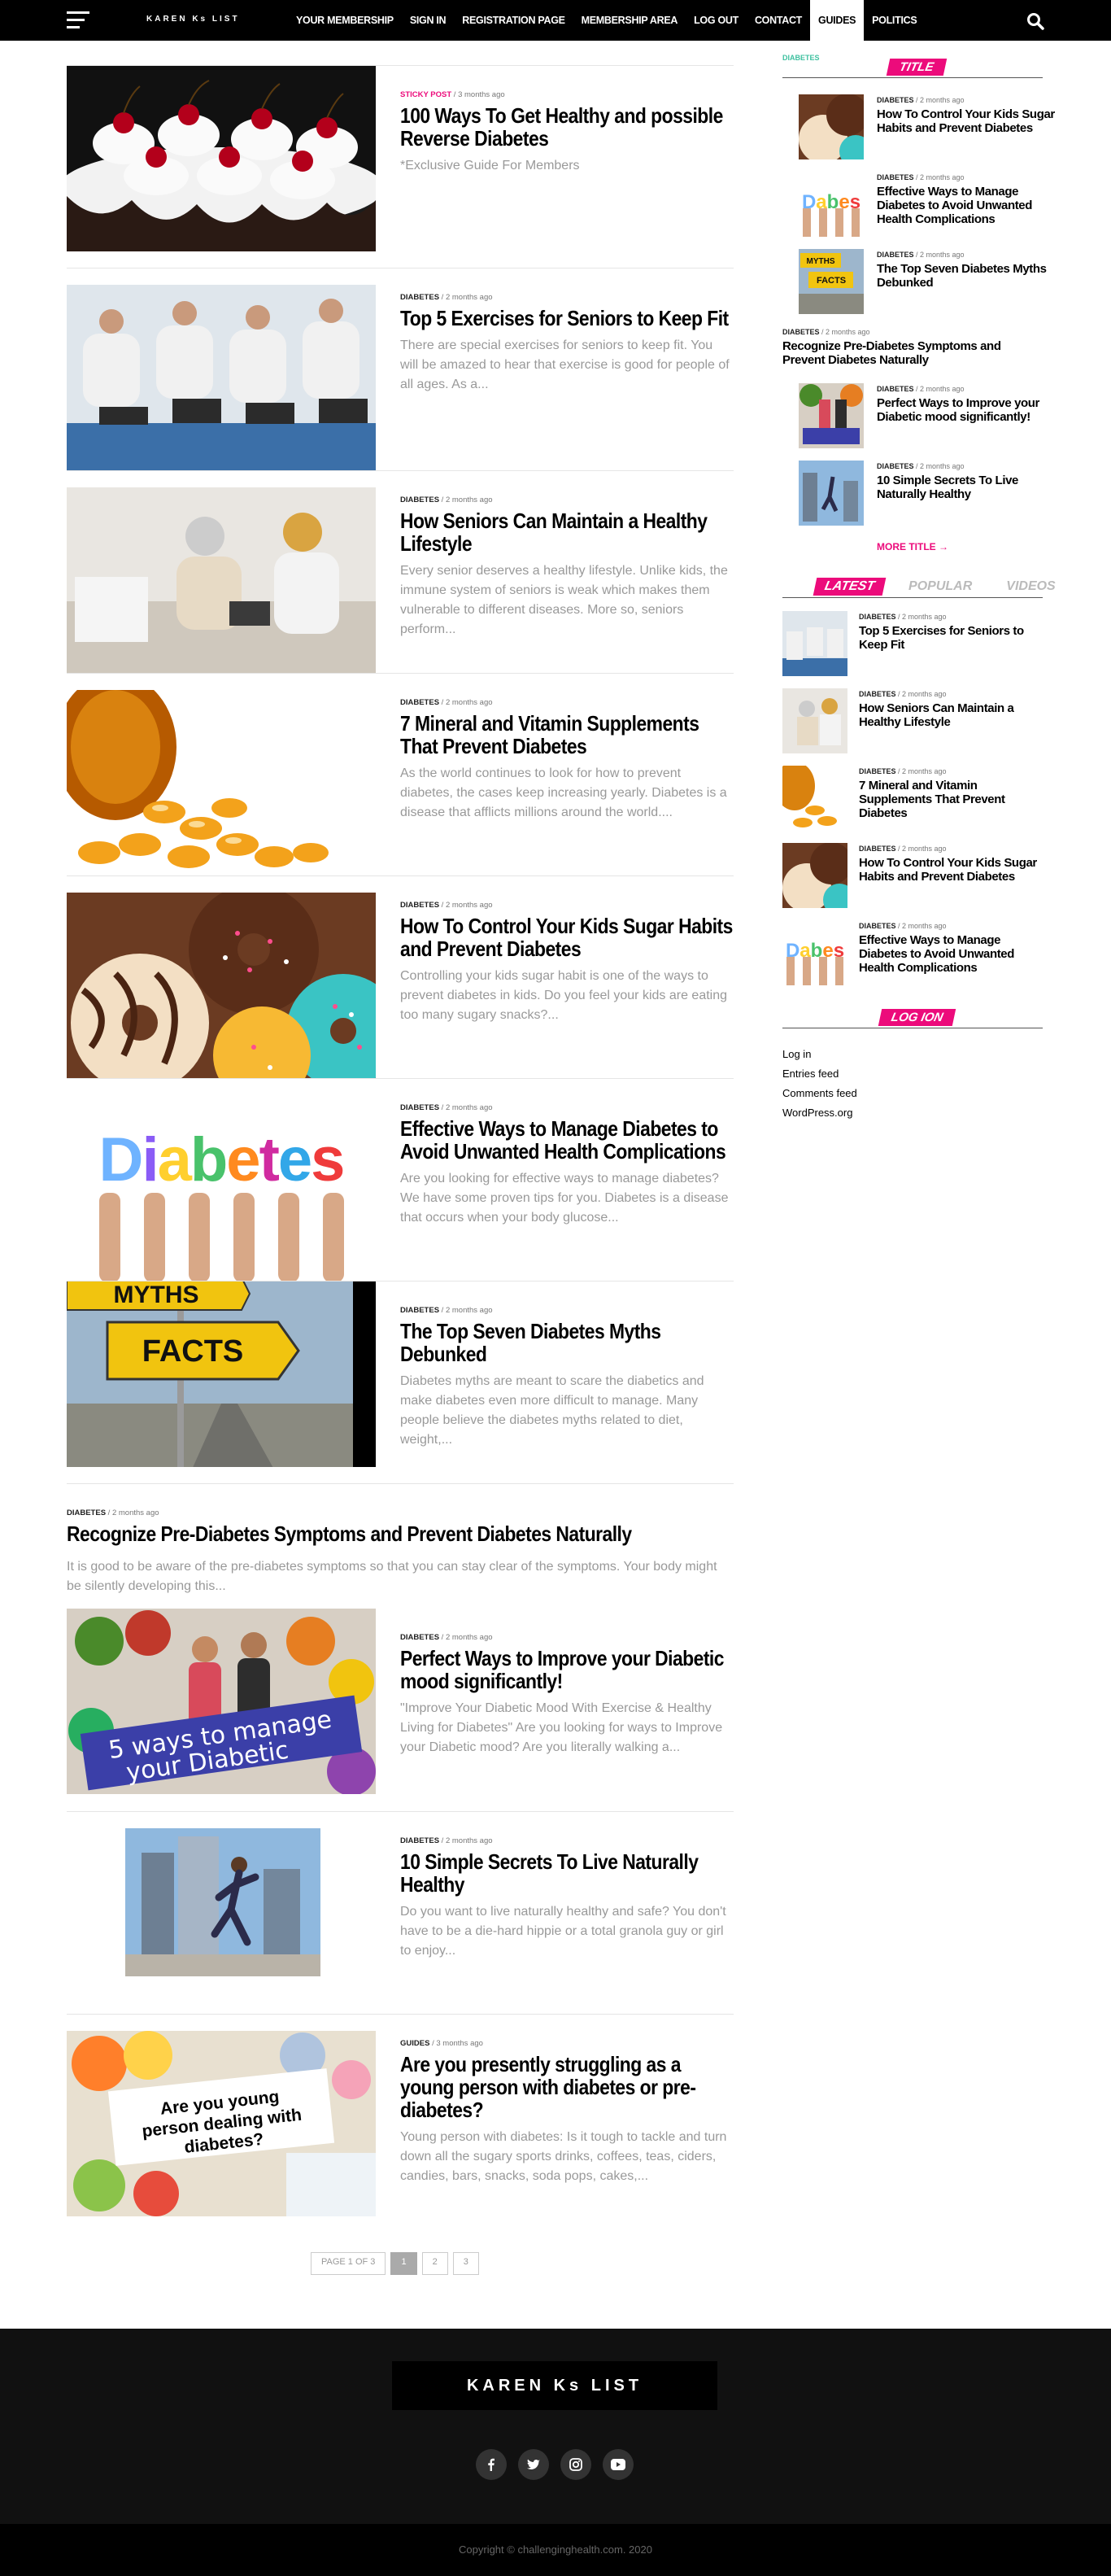 This screenshot has height=2576, width=1111. What do you see at coordinates (403, 2263) in the screenshot?
I see `page-button-1: 1` at bounding box center [403, 2263].